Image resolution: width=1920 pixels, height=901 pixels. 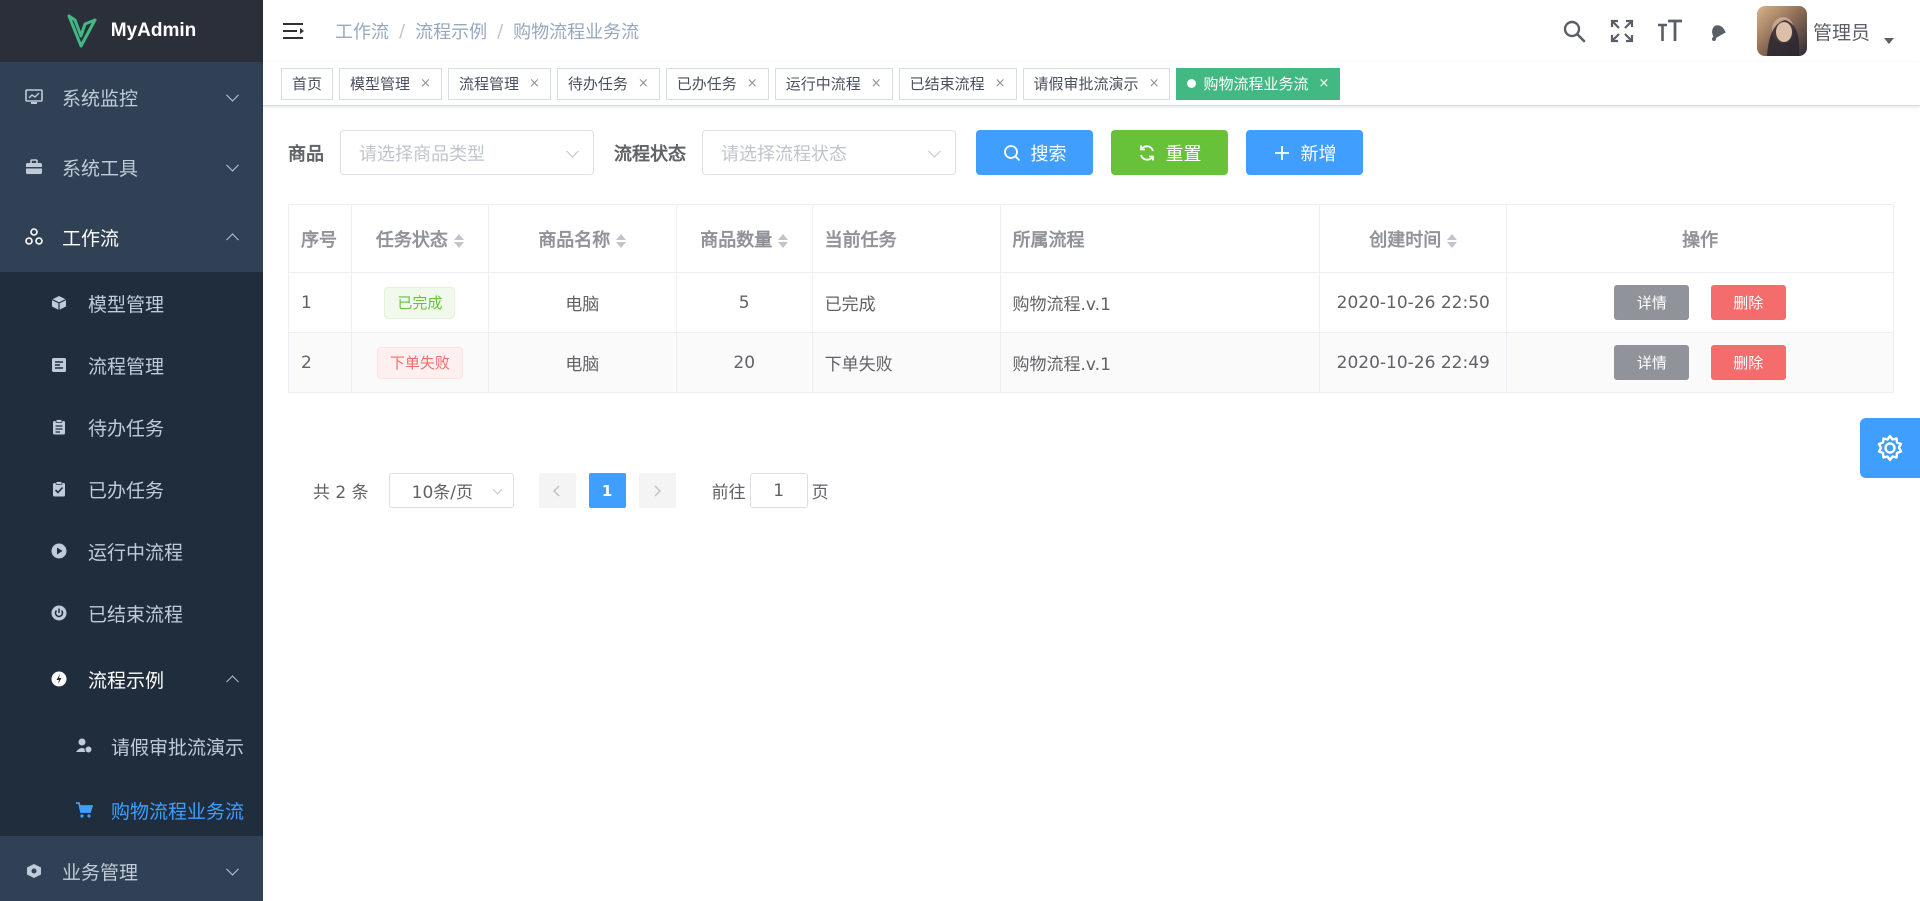 I want to click on sidebar-item-finished: 已结束流程, so click(x=131, y=613).